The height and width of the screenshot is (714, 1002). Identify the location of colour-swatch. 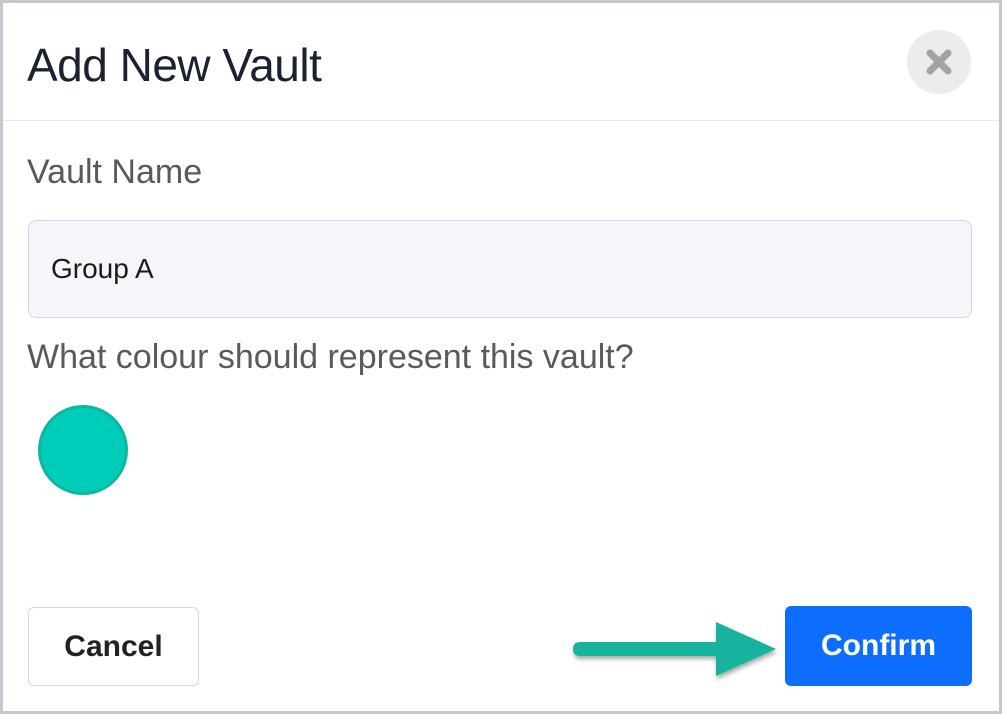
(83, 450).